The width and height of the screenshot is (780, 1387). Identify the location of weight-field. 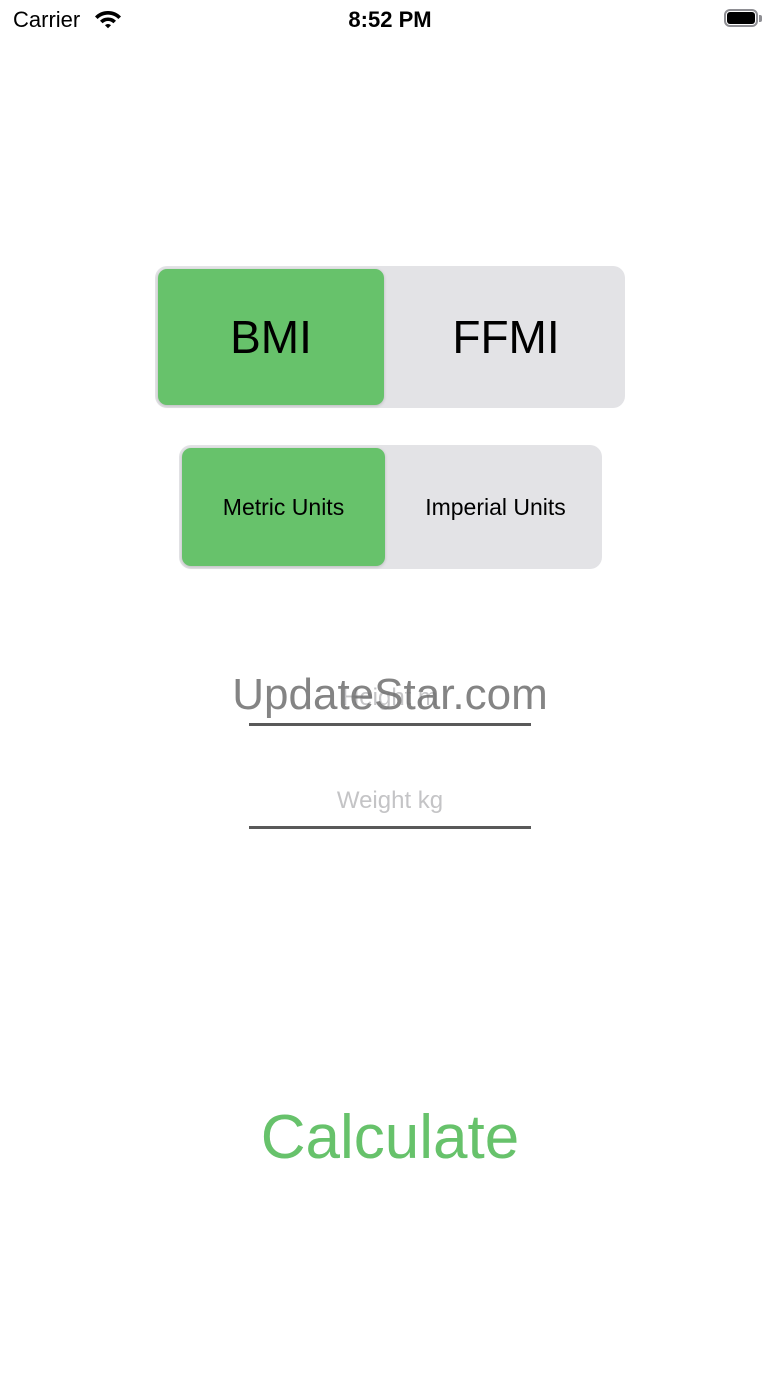
(390, 802).